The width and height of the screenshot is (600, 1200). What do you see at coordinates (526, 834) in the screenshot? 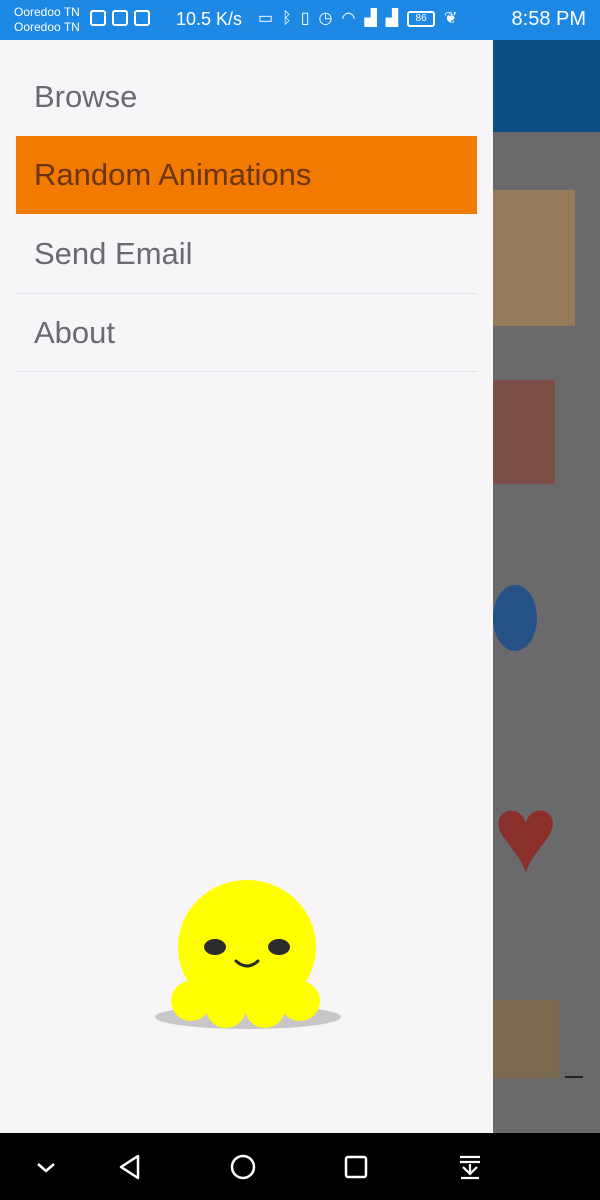
I see `heart-icon: ♥` at bounding box center [526, 834].